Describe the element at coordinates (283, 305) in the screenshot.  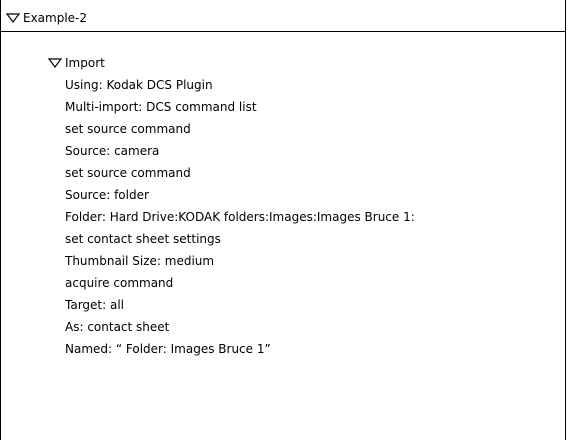
I see `action-step: Target: all` at that location.